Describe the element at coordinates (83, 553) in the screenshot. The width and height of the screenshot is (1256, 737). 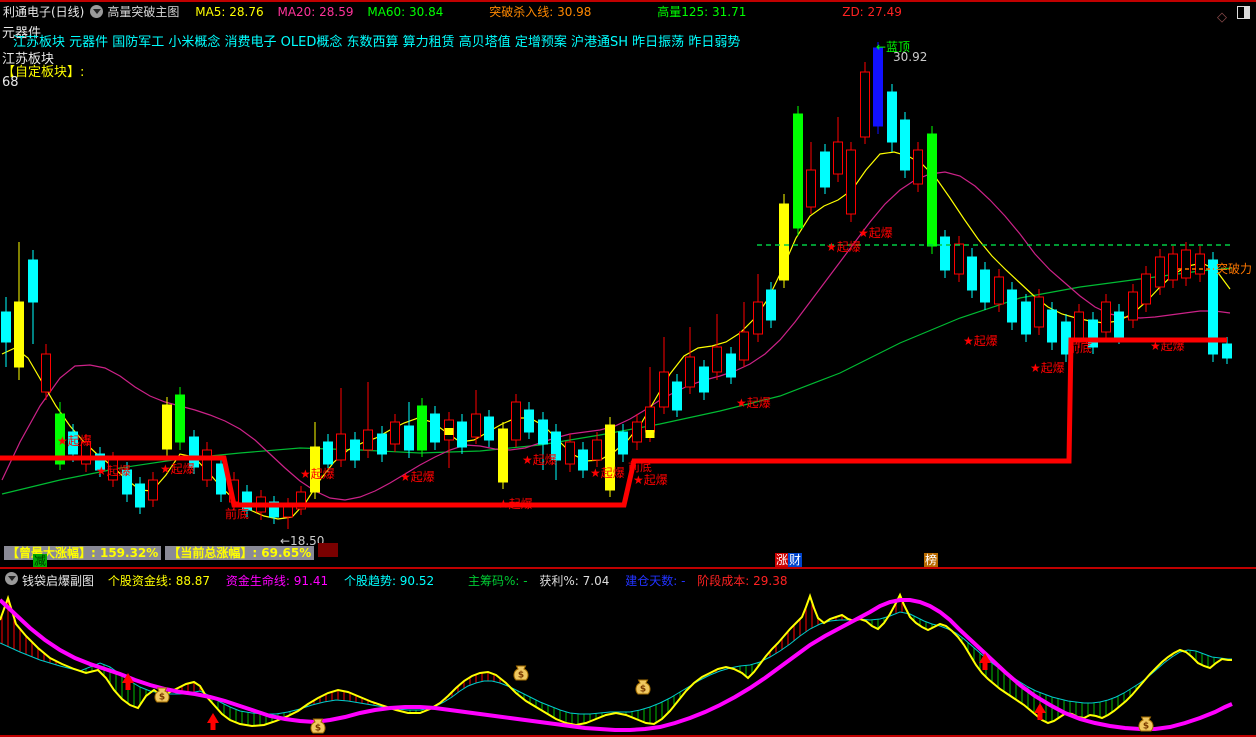
I see `max-gain-chip: 【曾最大涨幅】: 159.32%` at that location.